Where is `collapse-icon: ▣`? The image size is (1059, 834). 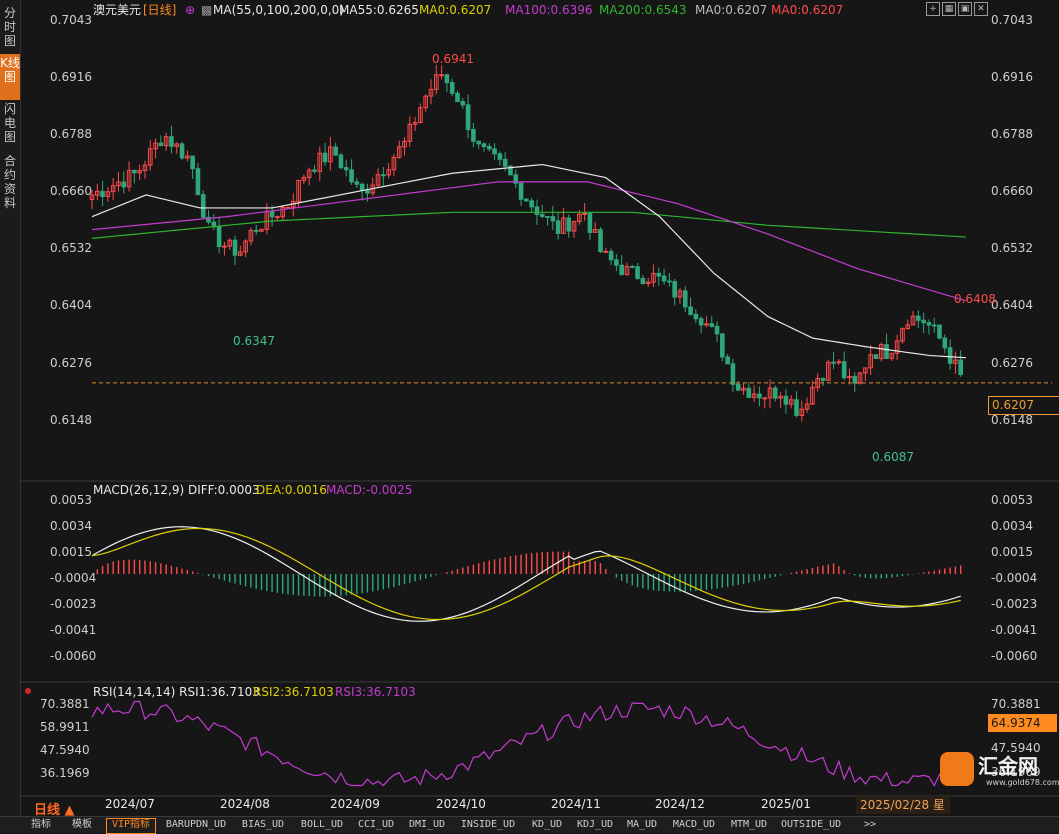
collapse-icon: ▣ is located at coordinates (965, 9).